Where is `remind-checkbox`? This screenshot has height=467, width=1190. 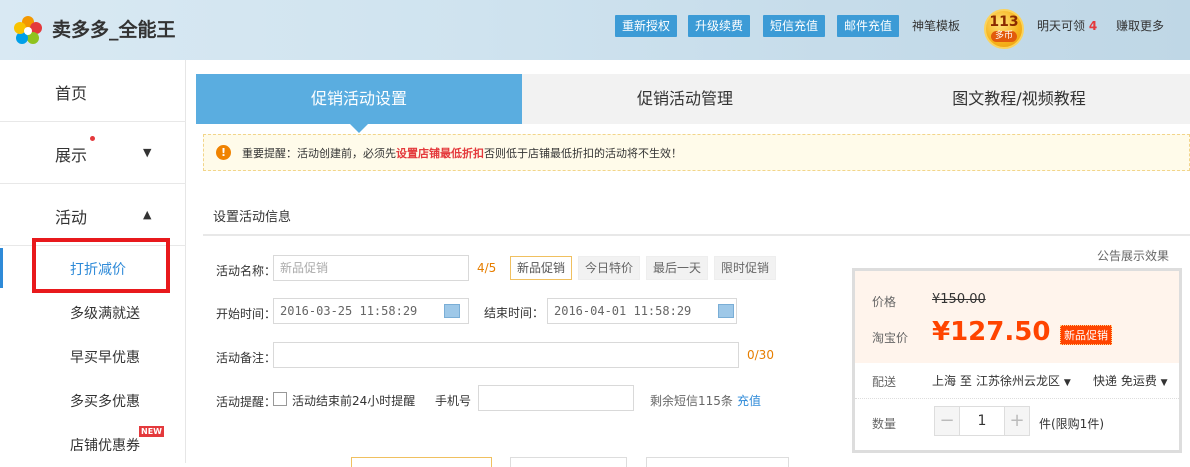 remind-checkbox is located at coordinates (280, 399).